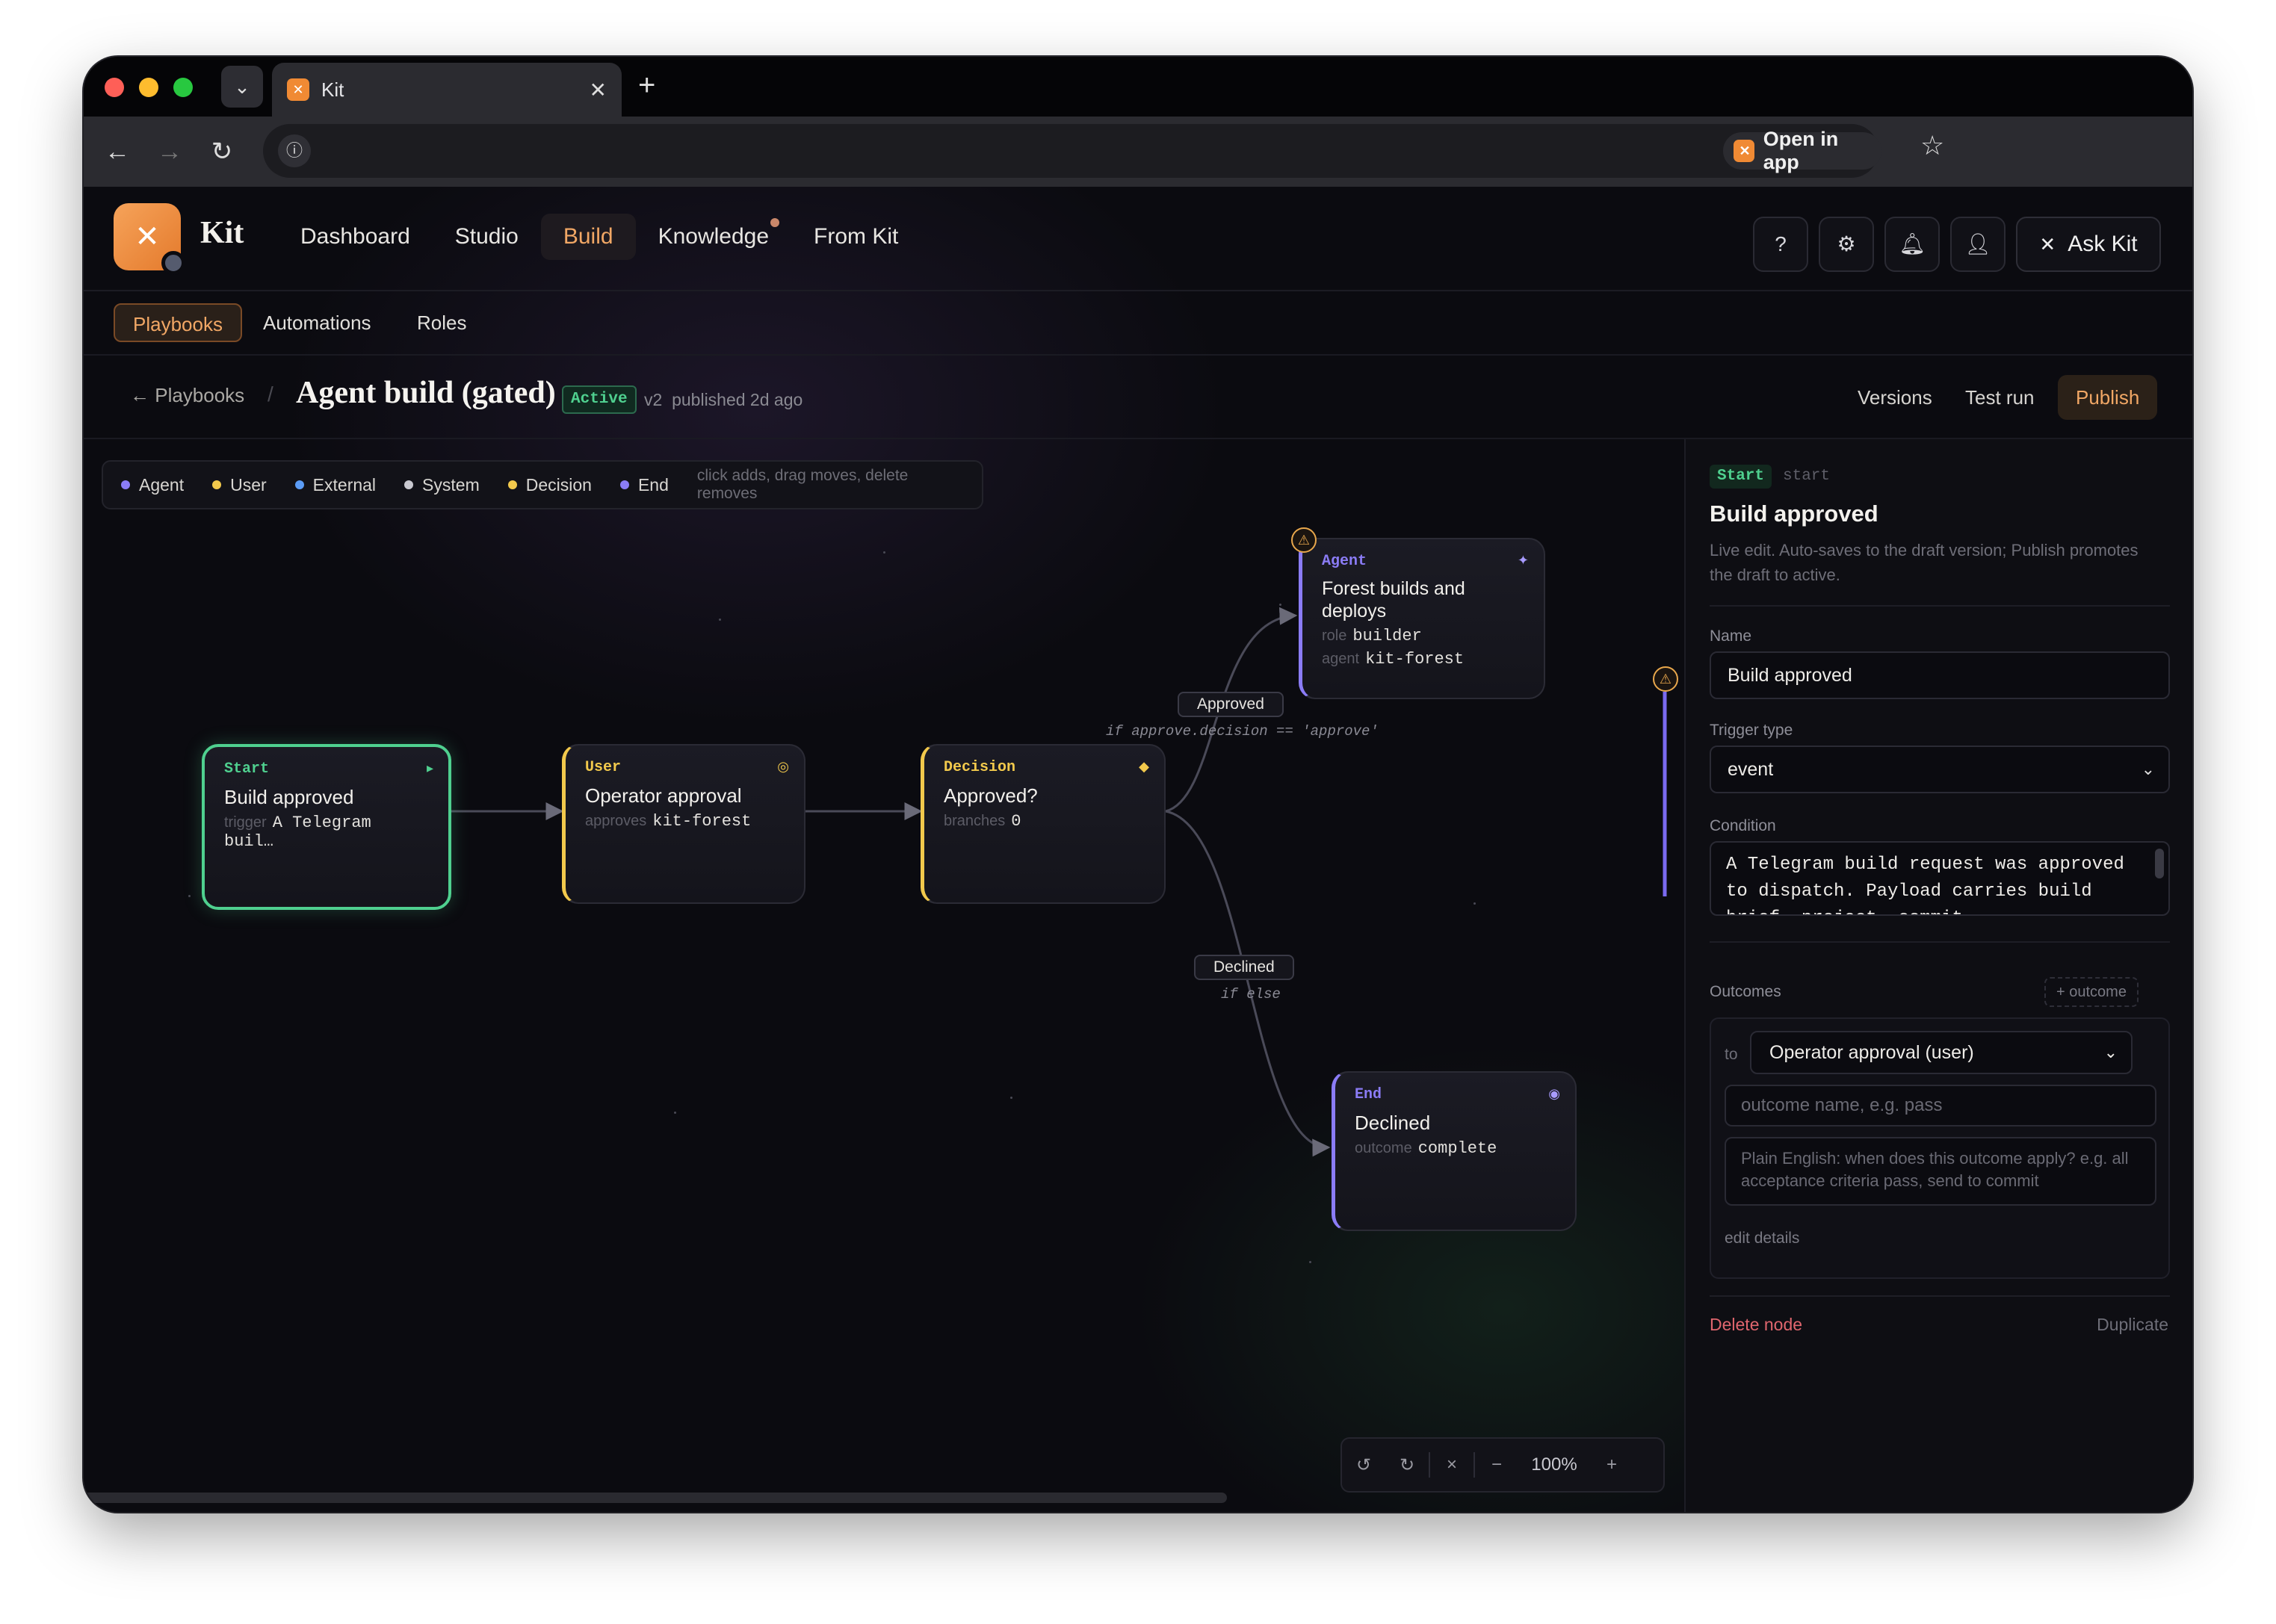 The width and height of the screenshot is (2276, 1624). I want to click on edit-details-link: edit details, so click(1762, 1239).